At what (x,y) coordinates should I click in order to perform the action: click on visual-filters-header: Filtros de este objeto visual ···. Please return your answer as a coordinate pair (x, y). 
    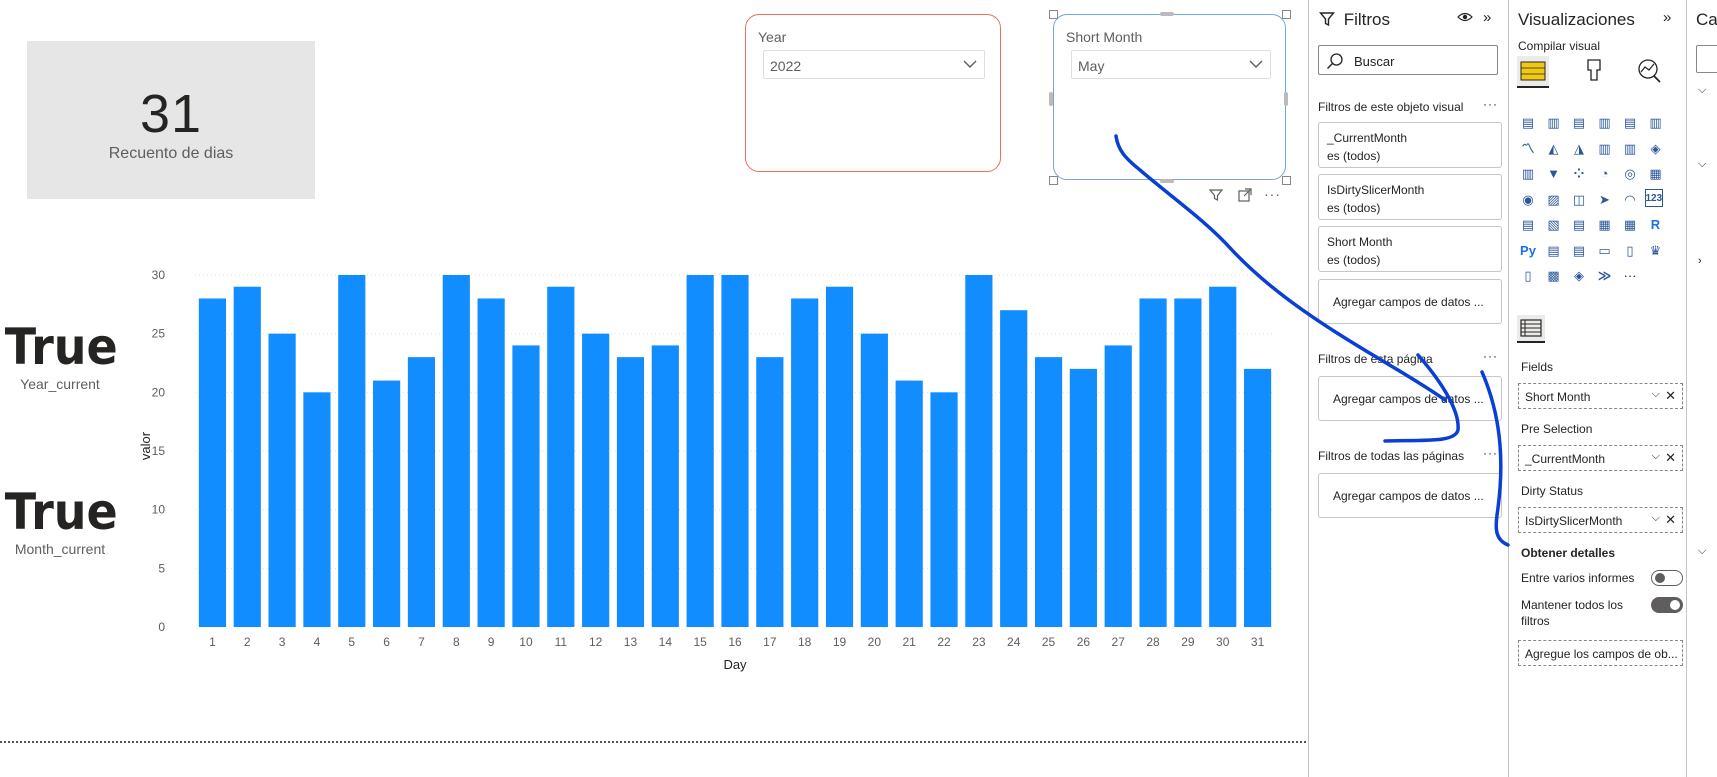
    Looking at the image, I should click on (1408, 105).